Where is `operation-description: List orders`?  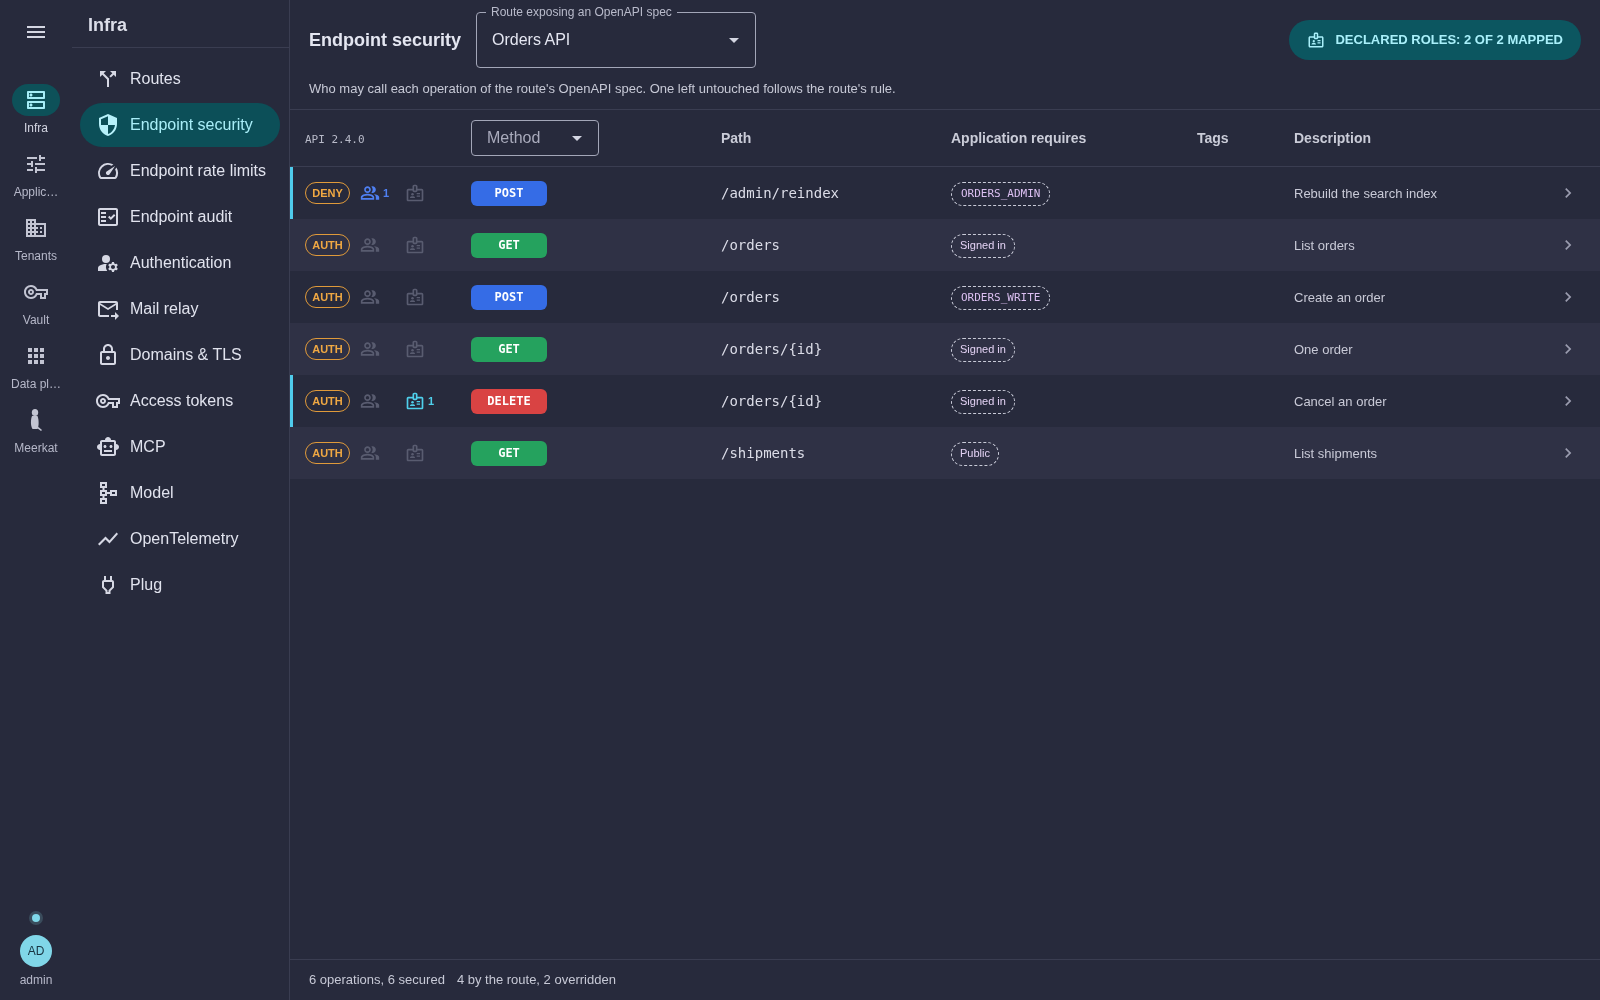
operation-description: List orders is located at coordinates (1324, 245).